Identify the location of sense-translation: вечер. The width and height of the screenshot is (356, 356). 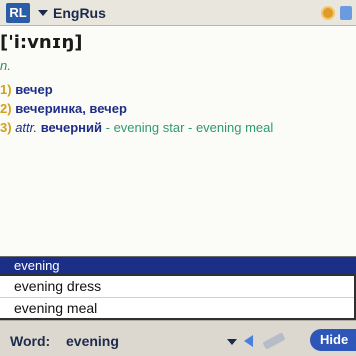
(33, 89).